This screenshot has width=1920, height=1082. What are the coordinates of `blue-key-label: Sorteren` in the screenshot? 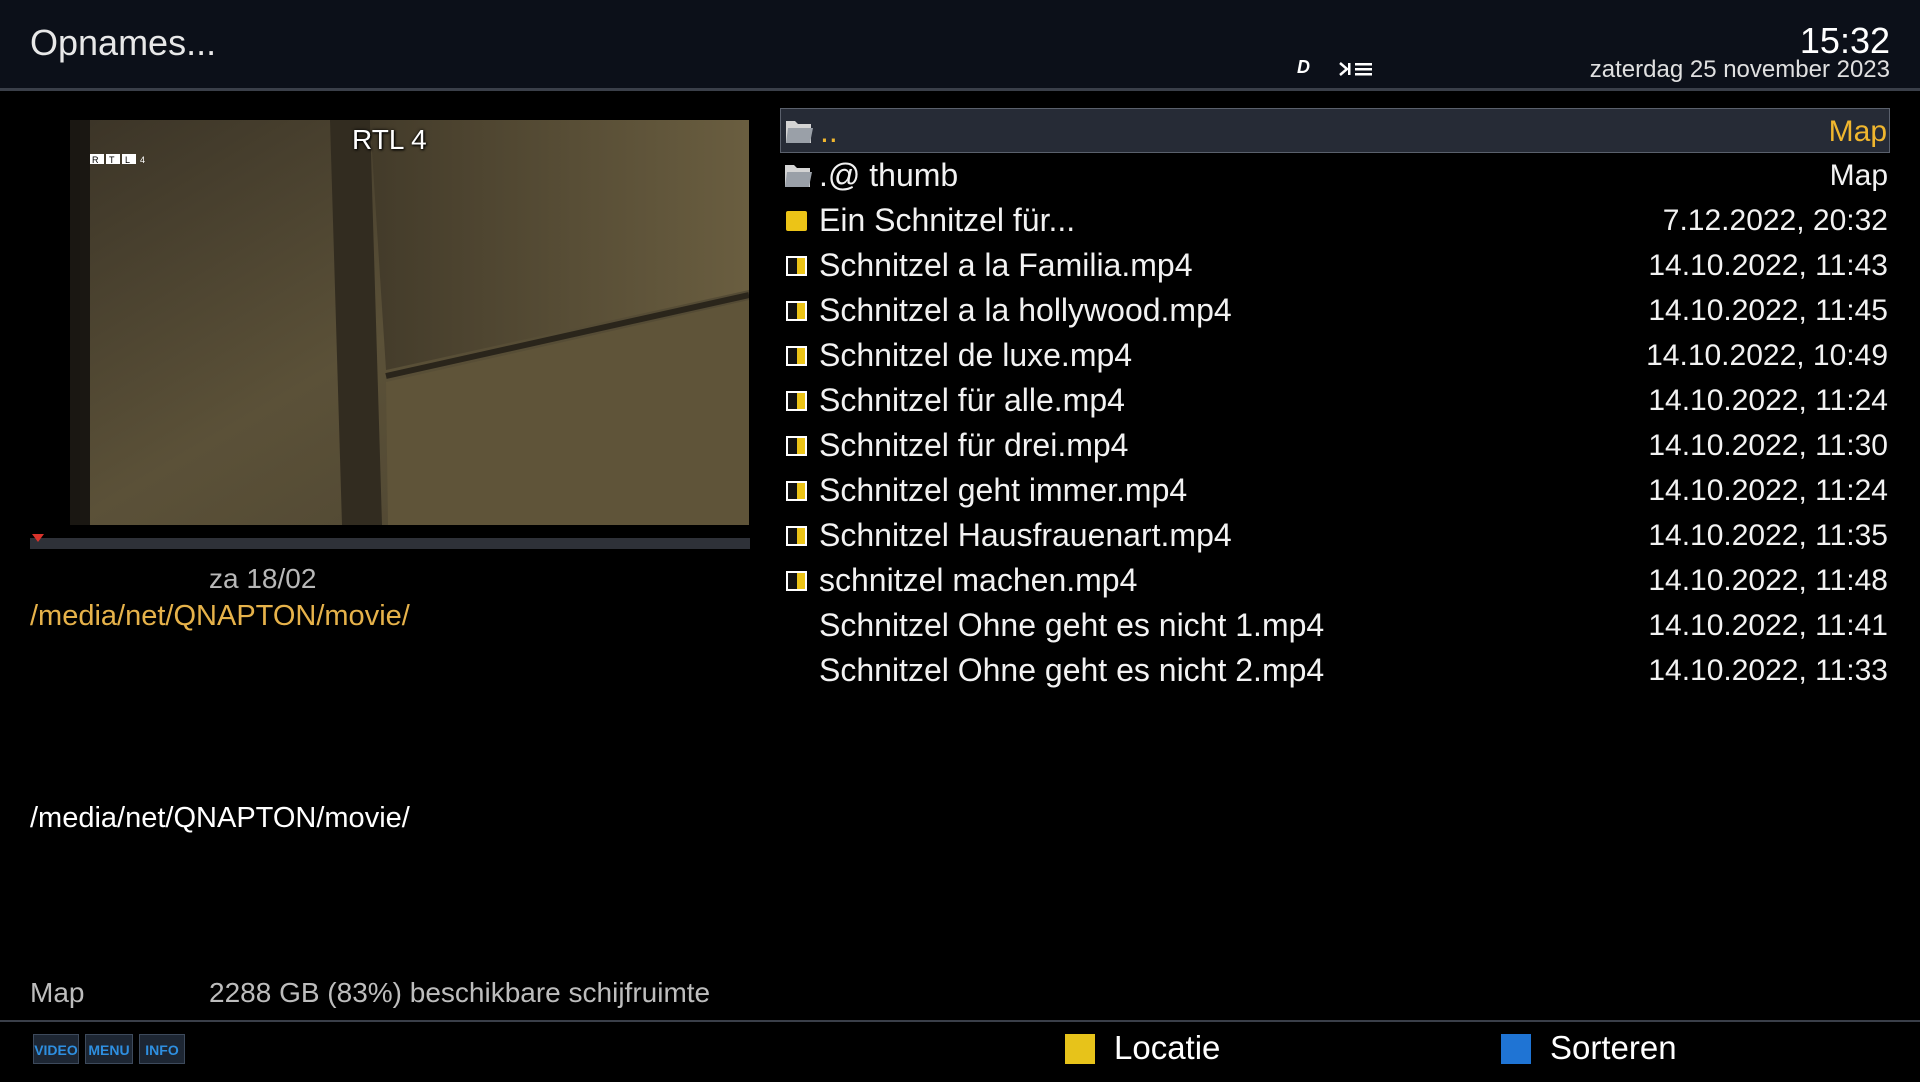 It's located at (1613, 1048).